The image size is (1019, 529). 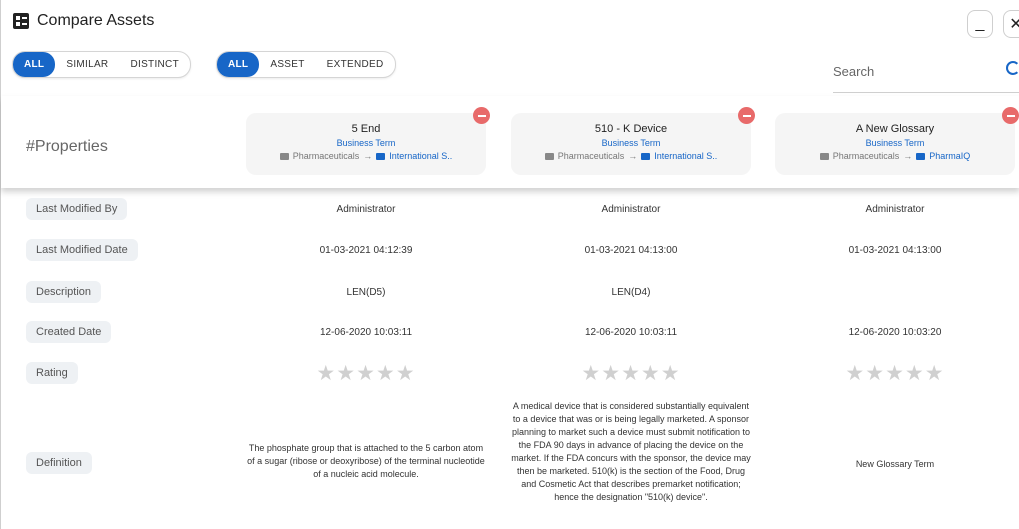 I want to click on properties-heading: #Properties, so click(x=67, y=146).